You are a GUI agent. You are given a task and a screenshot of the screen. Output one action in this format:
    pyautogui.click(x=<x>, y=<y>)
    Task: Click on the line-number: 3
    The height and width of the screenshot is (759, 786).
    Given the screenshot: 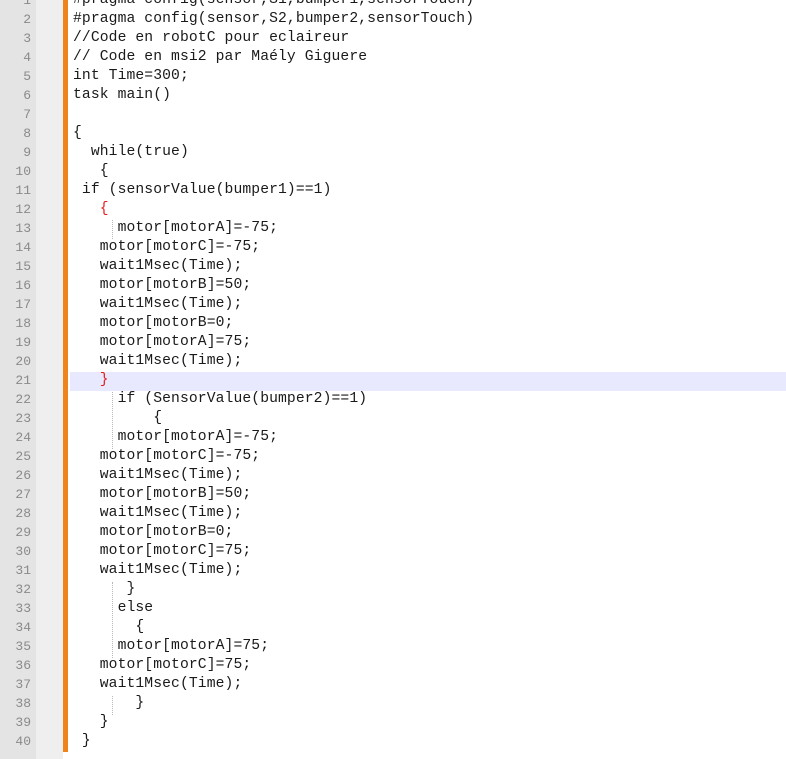 What is the action you would take?
    pyautogui.click(x=27, y=38)
    